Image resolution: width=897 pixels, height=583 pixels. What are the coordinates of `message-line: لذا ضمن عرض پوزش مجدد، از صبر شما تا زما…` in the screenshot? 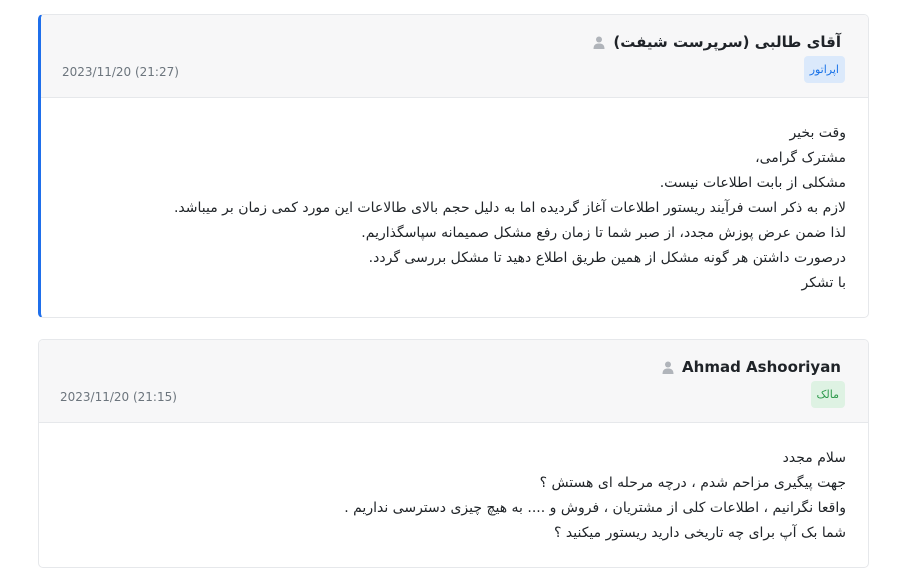 It's located at (603, 233).